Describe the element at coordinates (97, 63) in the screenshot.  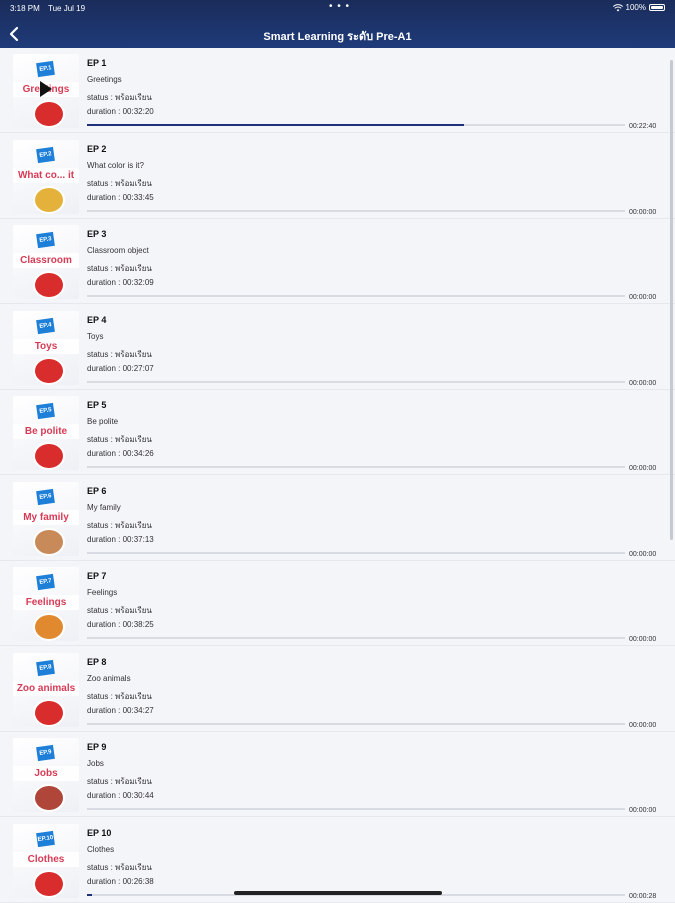
I see `episode-number: EP 1` at that location.